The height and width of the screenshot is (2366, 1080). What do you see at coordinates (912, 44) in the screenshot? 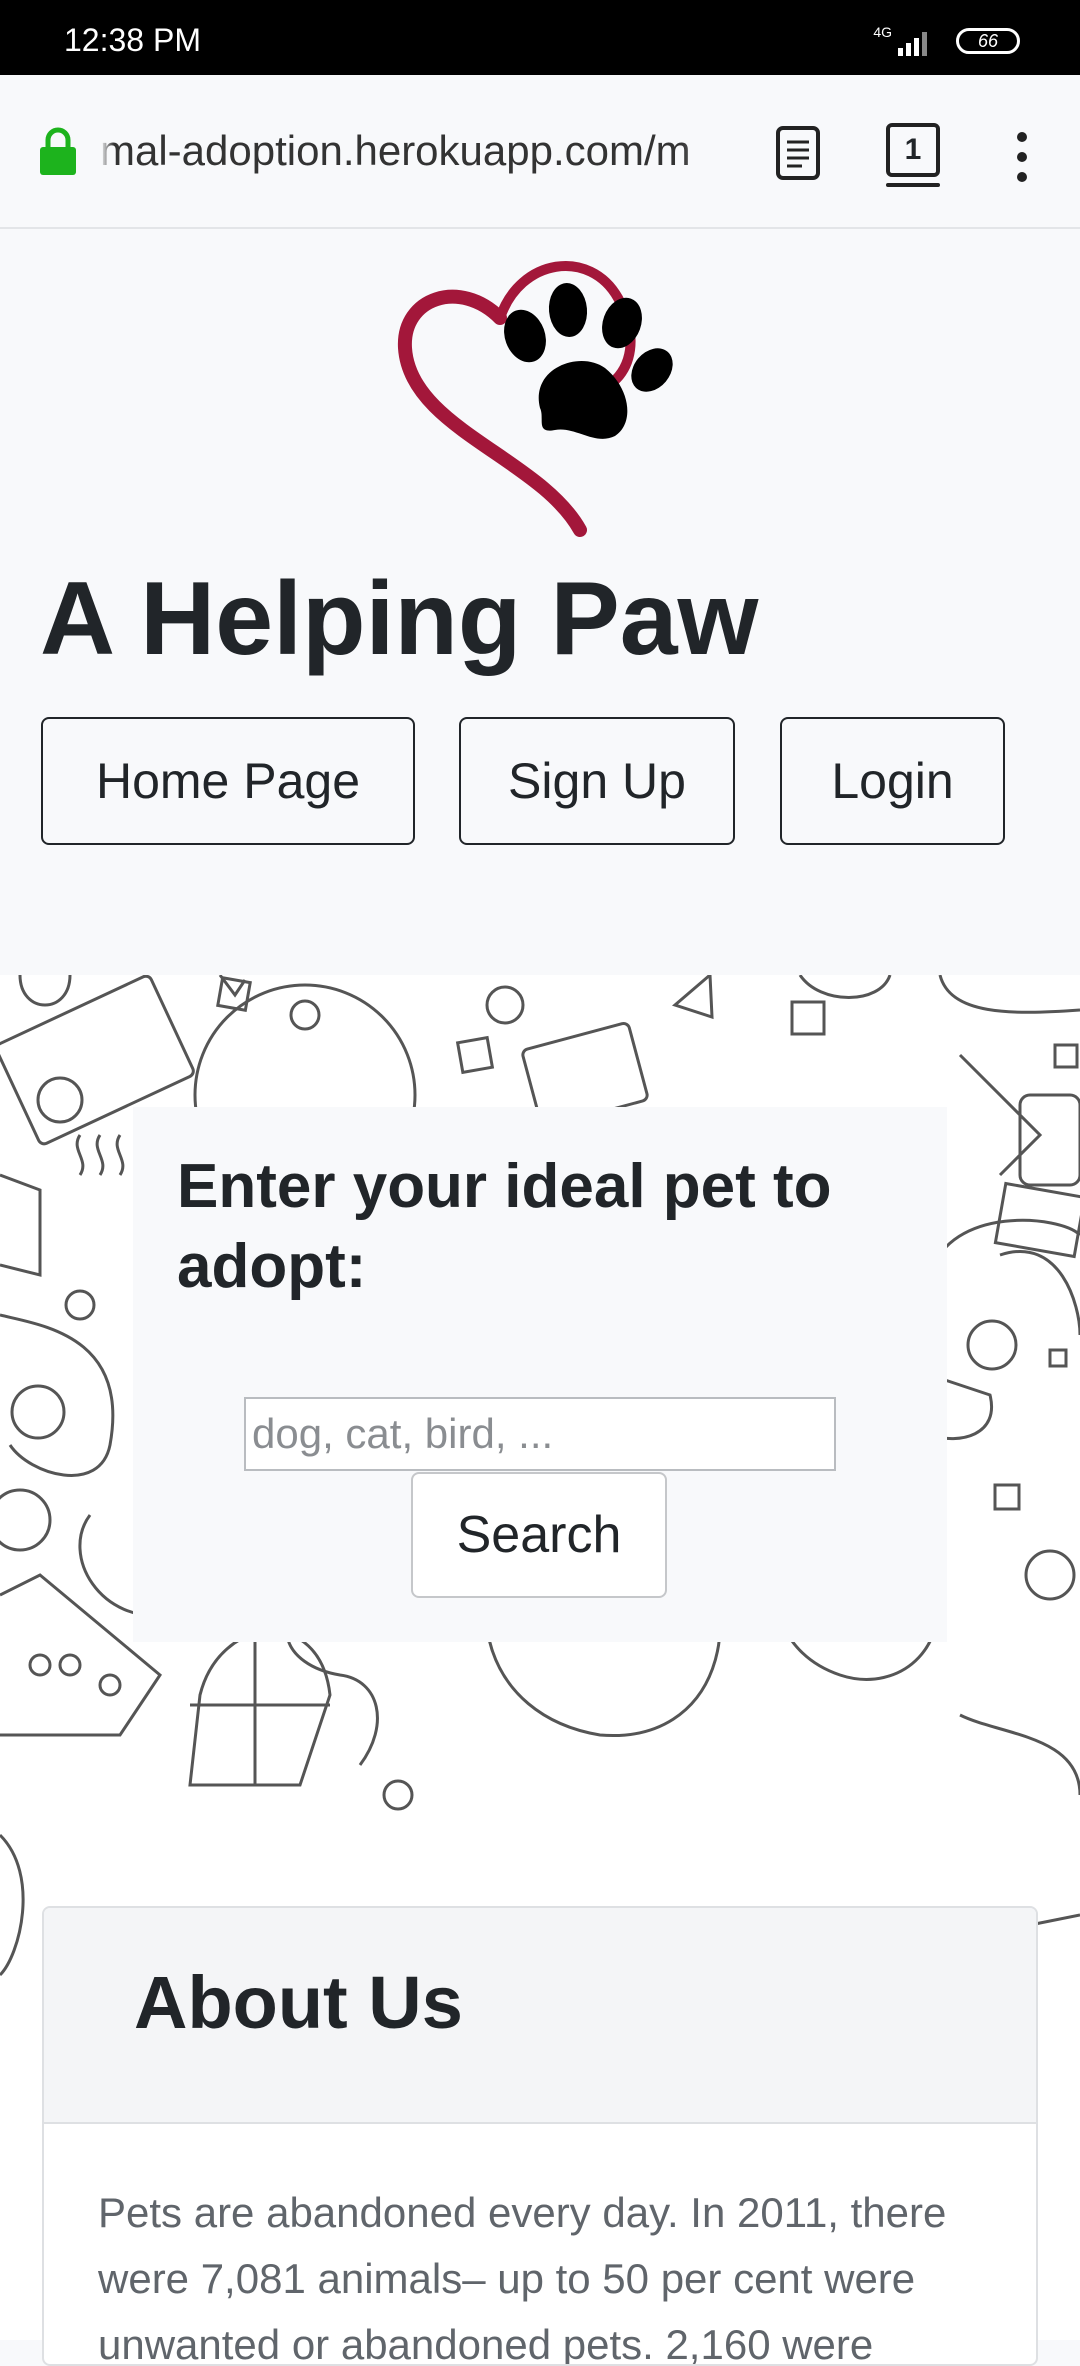
I see `signal-icon` at bounding box center [912, 44].